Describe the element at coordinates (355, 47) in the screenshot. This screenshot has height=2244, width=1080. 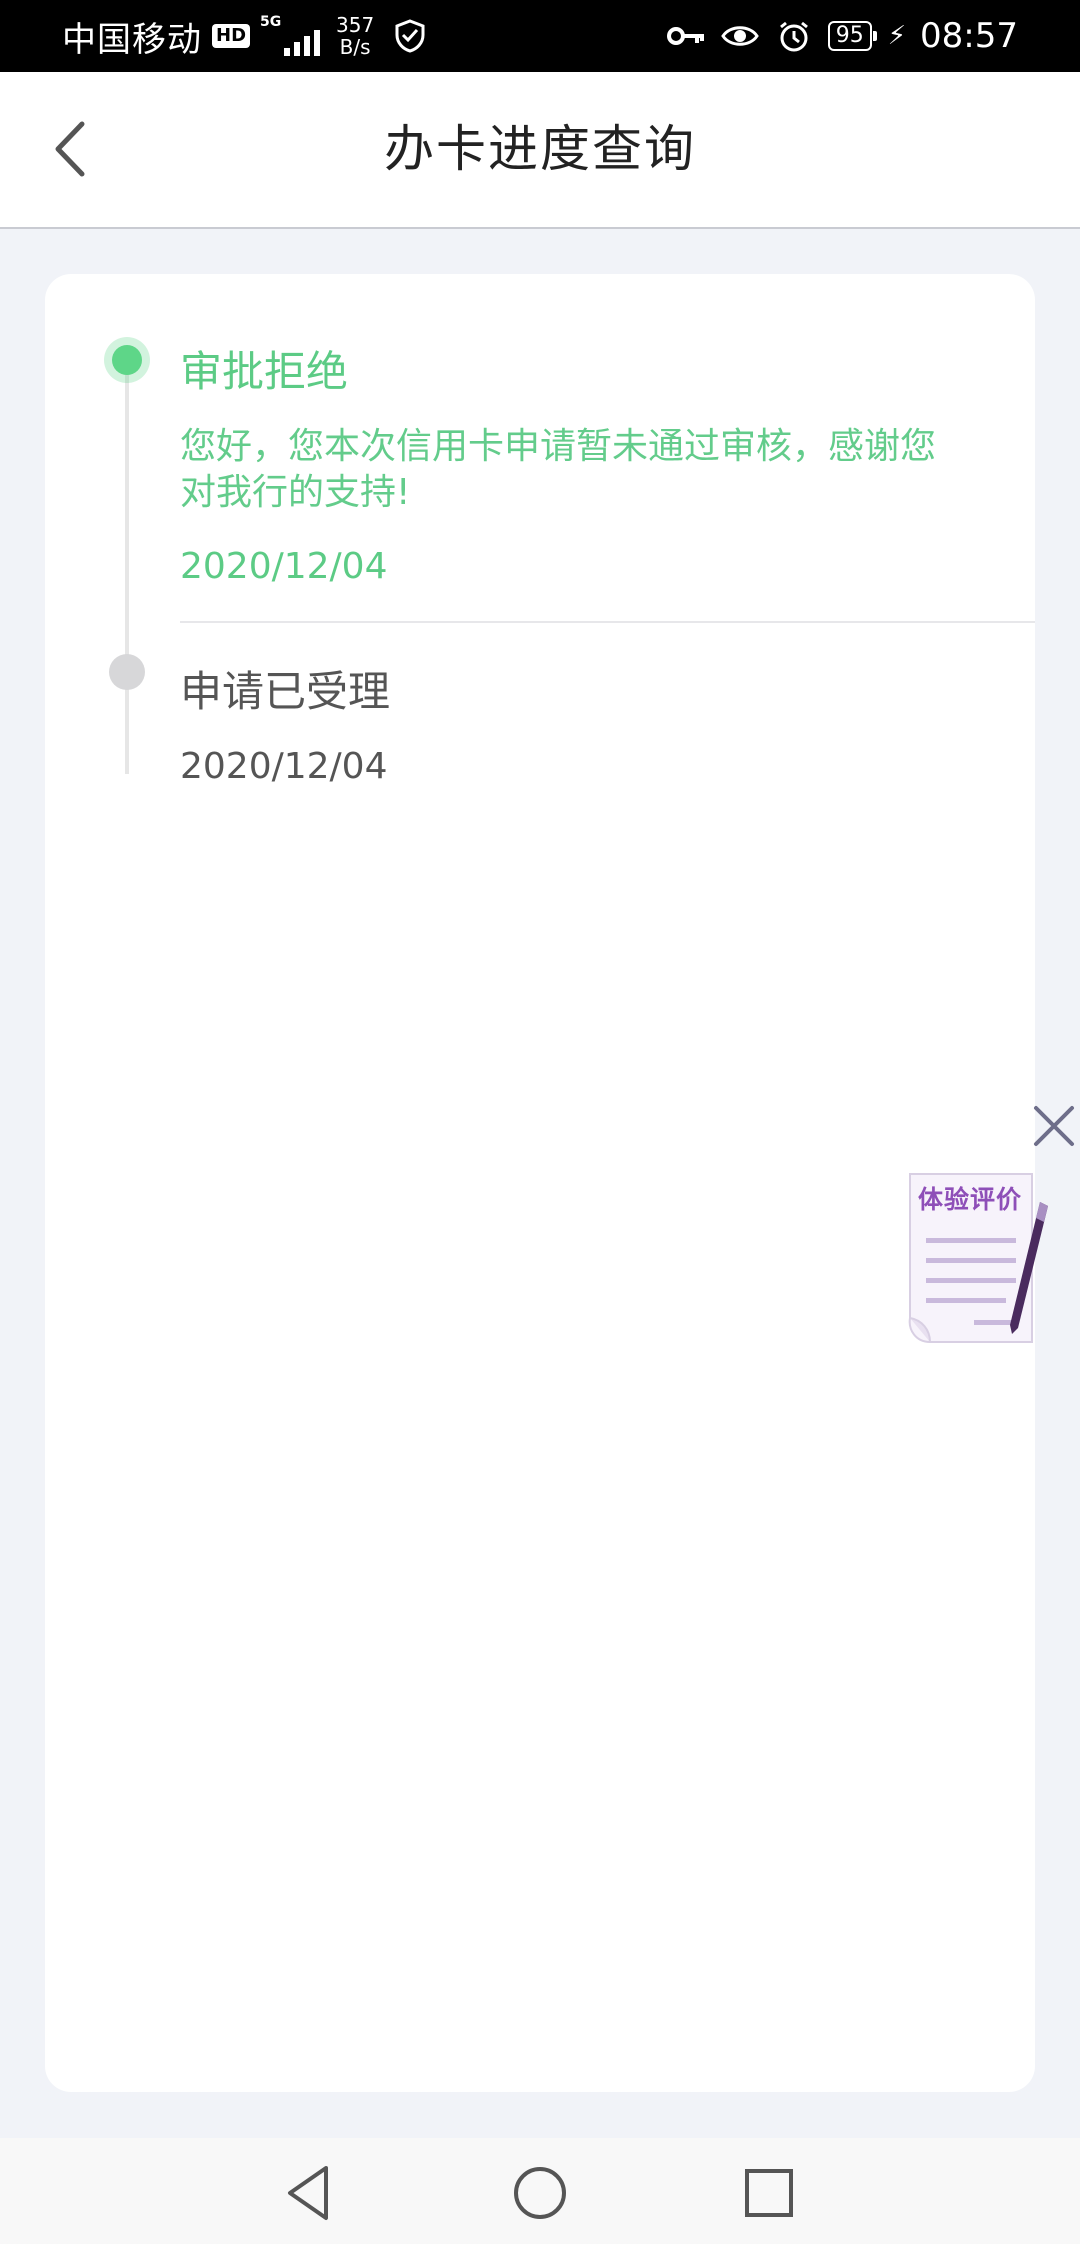
I see `speed-unit: B/s` at that location.